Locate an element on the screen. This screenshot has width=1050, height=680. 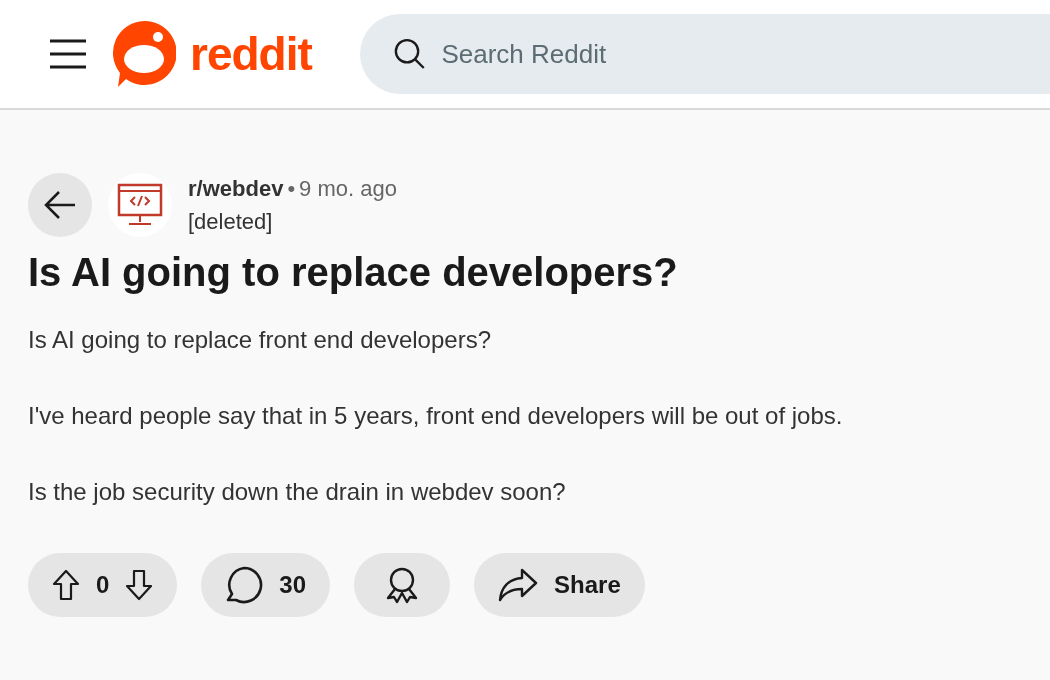
monitor-code-icon is located at coordinates (140, 205).